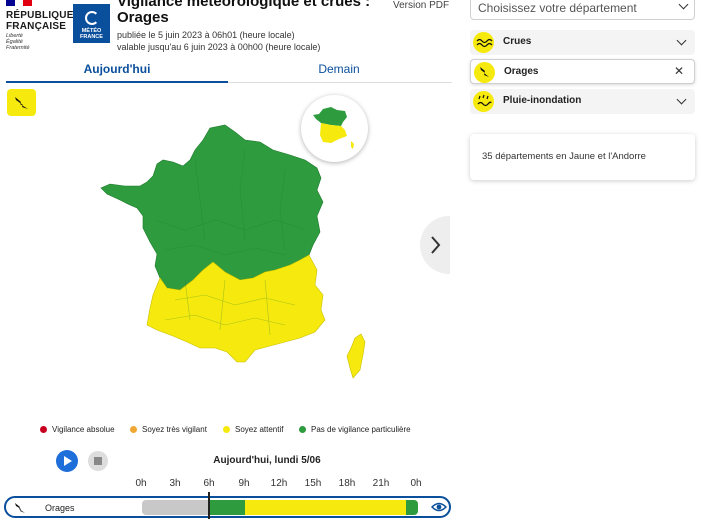 The image size is (701, 520). I want to click on summary-card: 35 départements en Jaune et l'Andorre, so click(582, 157).